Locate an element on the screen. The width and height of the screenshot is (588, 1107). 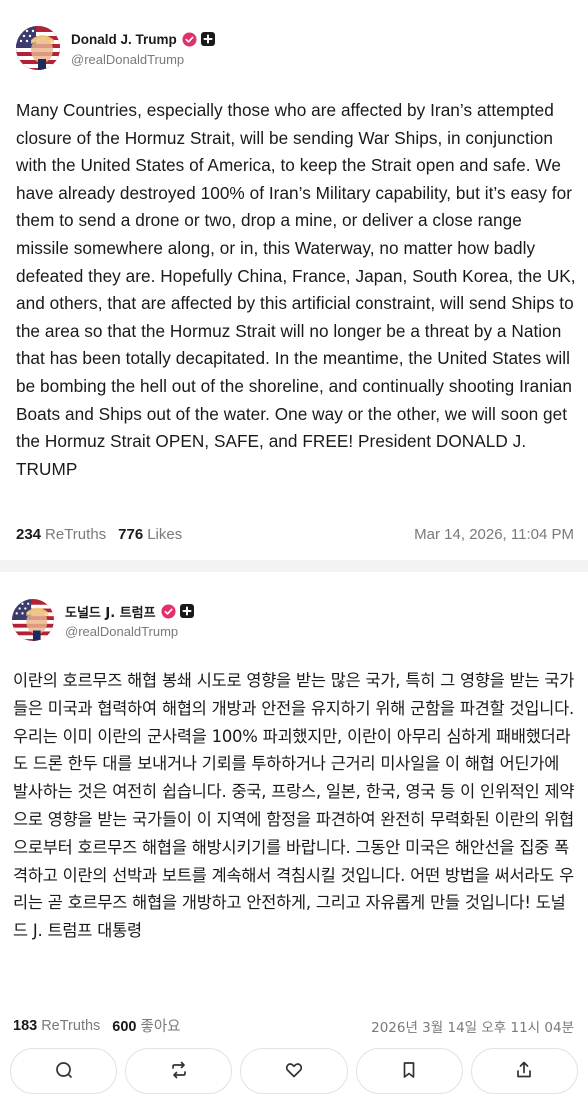
likes-count: 776 is located at coordinates (131, 534).